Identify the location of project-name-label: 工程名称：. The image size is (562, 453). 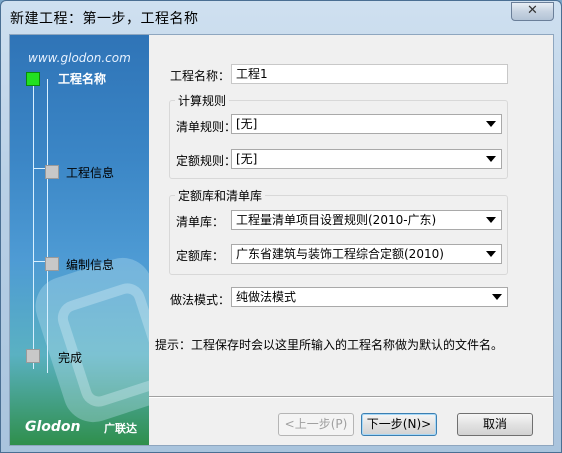
(200, 76).